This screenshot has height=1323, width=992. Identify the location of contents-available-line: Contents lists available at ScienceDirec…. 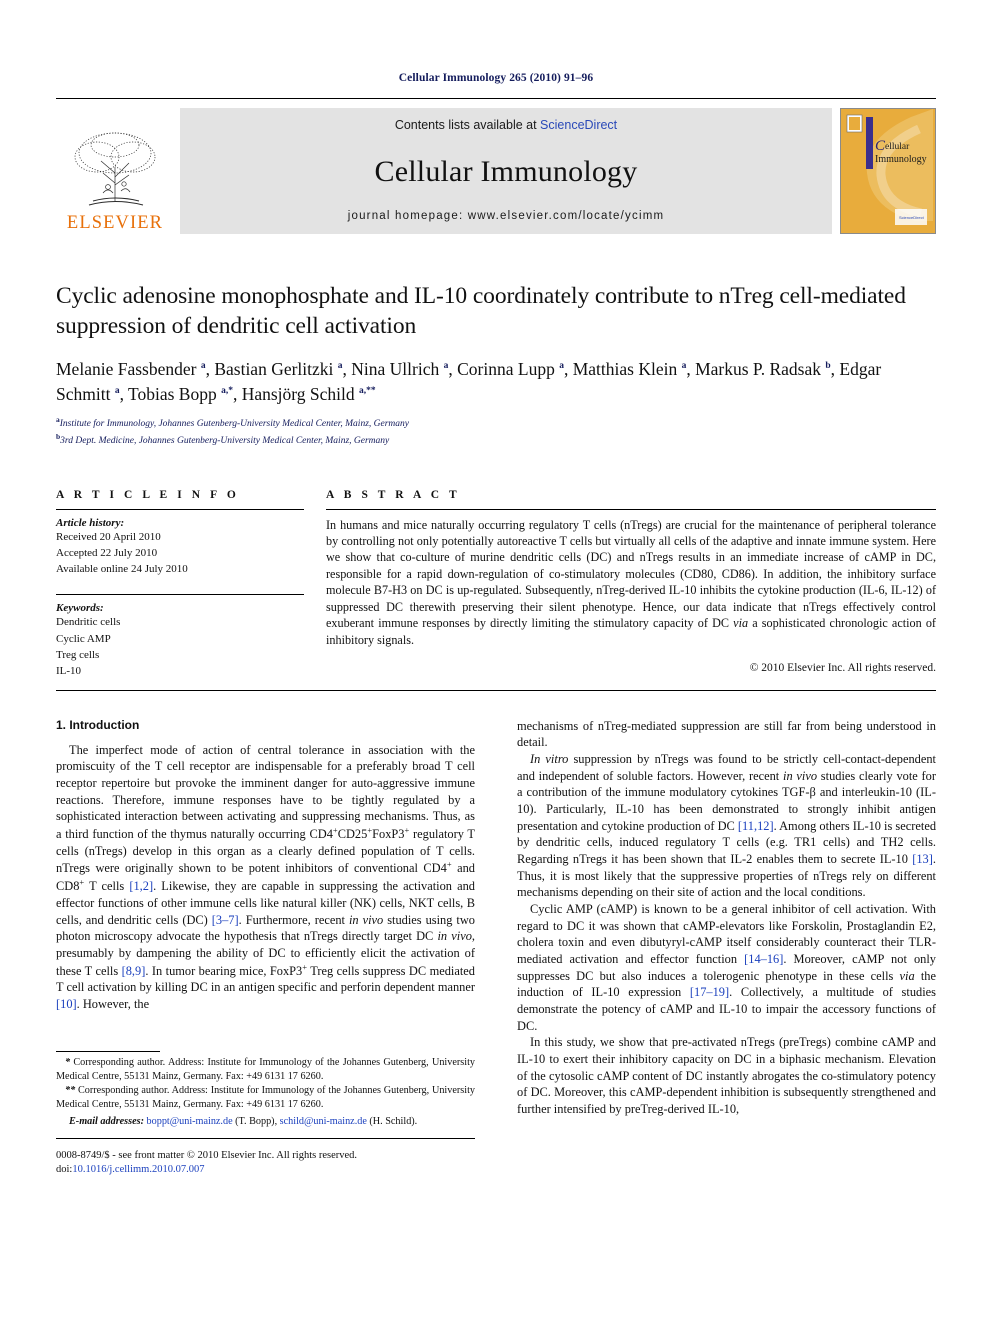
(506, 125).